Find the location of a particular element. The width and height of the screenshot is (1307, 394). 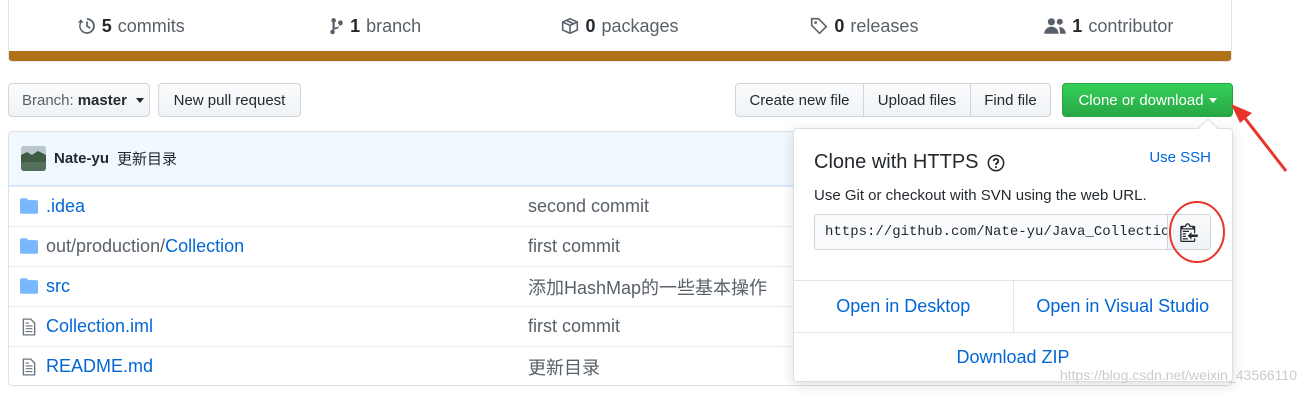

file-commit-message: second commit is located at coordinates (588, 206).